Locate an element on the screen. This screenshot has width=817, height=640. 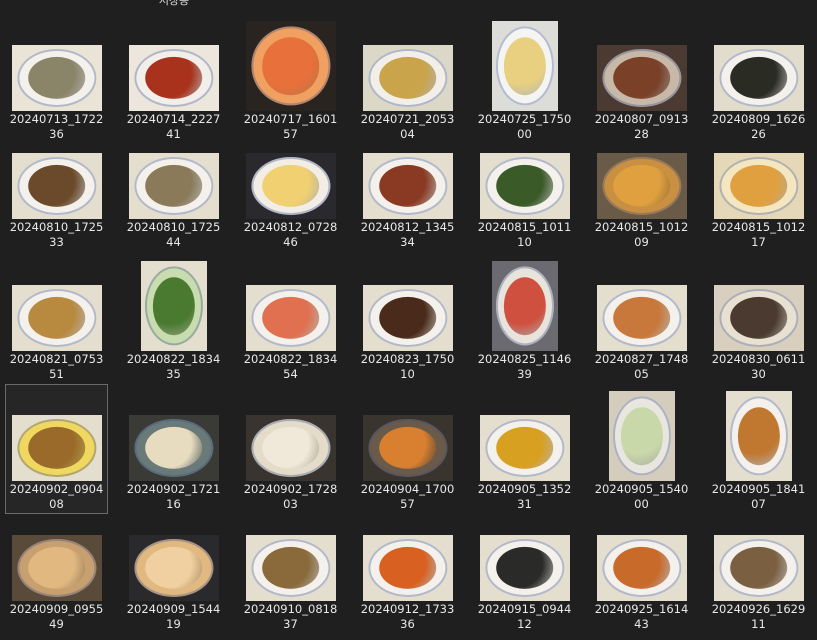
file-item: 20240902_1721 16 is located at coordinates (173, 449).